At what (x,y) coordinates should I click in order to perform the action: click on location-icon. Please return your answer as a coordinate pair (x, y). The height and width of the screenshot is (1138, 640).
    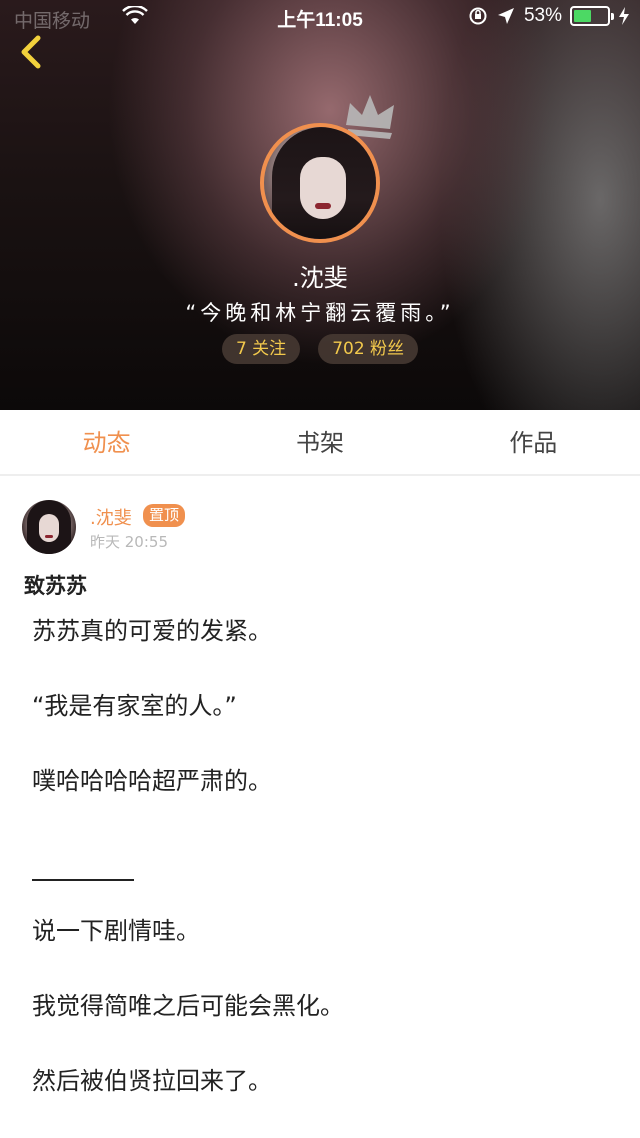
    Looking at the image, I should click on (505, 16).